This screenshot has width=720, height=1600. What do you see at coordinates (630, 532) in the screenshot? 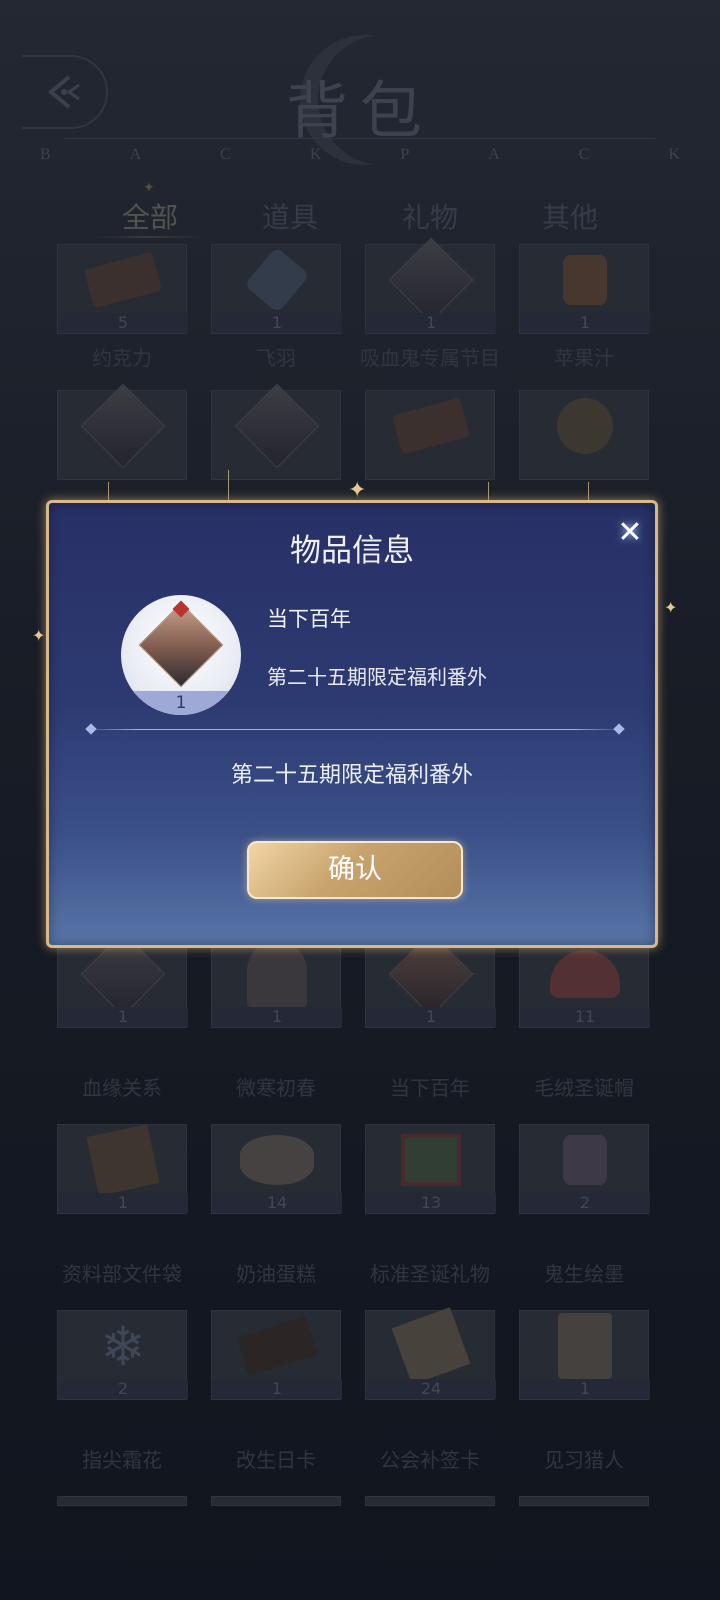
I see `close-icon: ✕` at bounding box center [630, 532].